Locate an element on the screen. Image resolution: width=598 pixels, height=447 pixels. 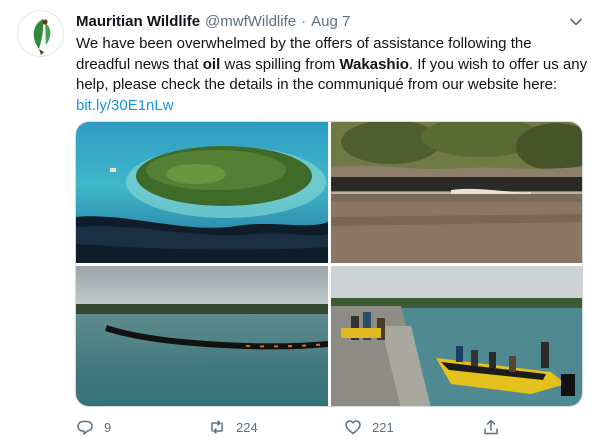
author-handle: @mwfWildlife is located at coordinates (250, 21).